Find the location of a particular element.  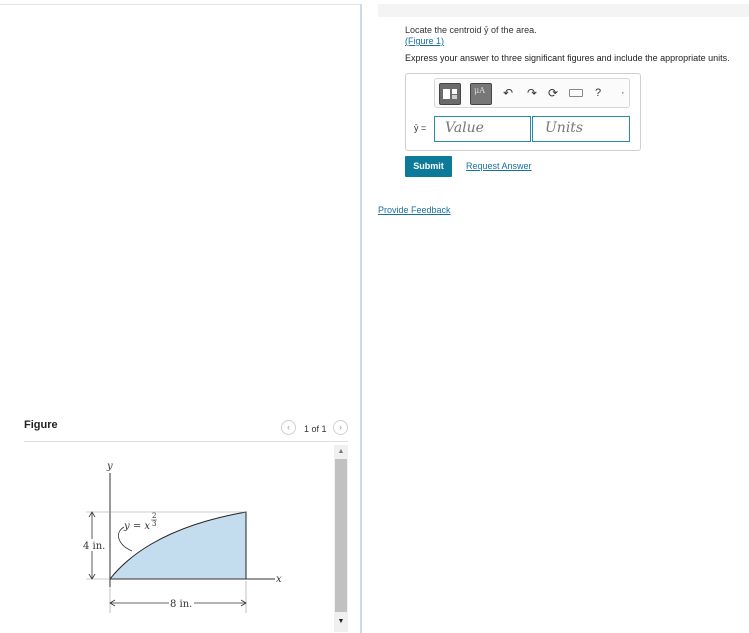

units-symbol-button: μA is located at coordinates (481, 94).